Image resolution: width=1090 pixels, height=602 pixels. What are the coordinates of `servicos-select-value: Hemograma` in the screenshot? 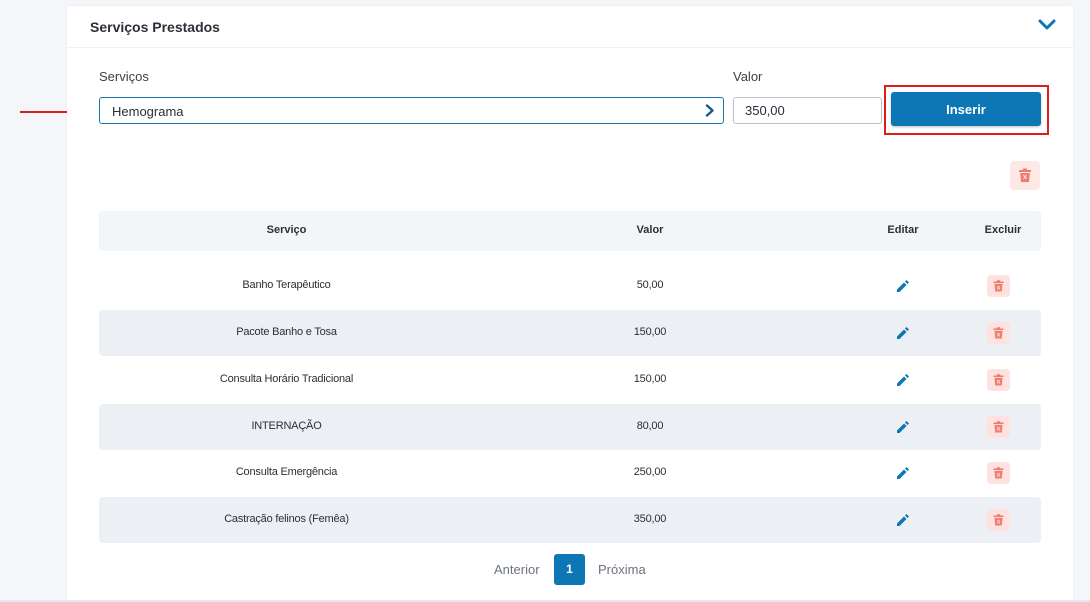 It's located at (148, 111).